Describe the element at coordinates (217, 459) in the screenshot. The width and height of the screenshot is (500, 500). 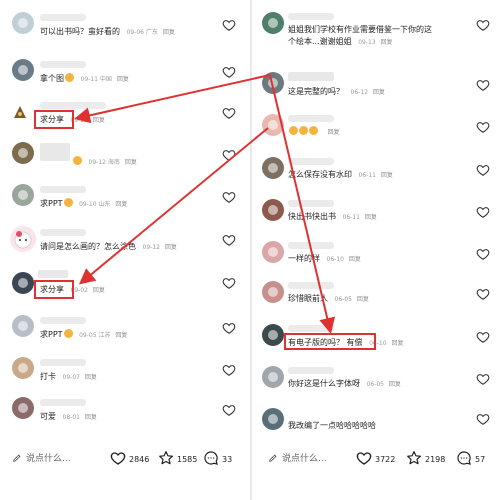
I see `comment-button: 33` at that location.